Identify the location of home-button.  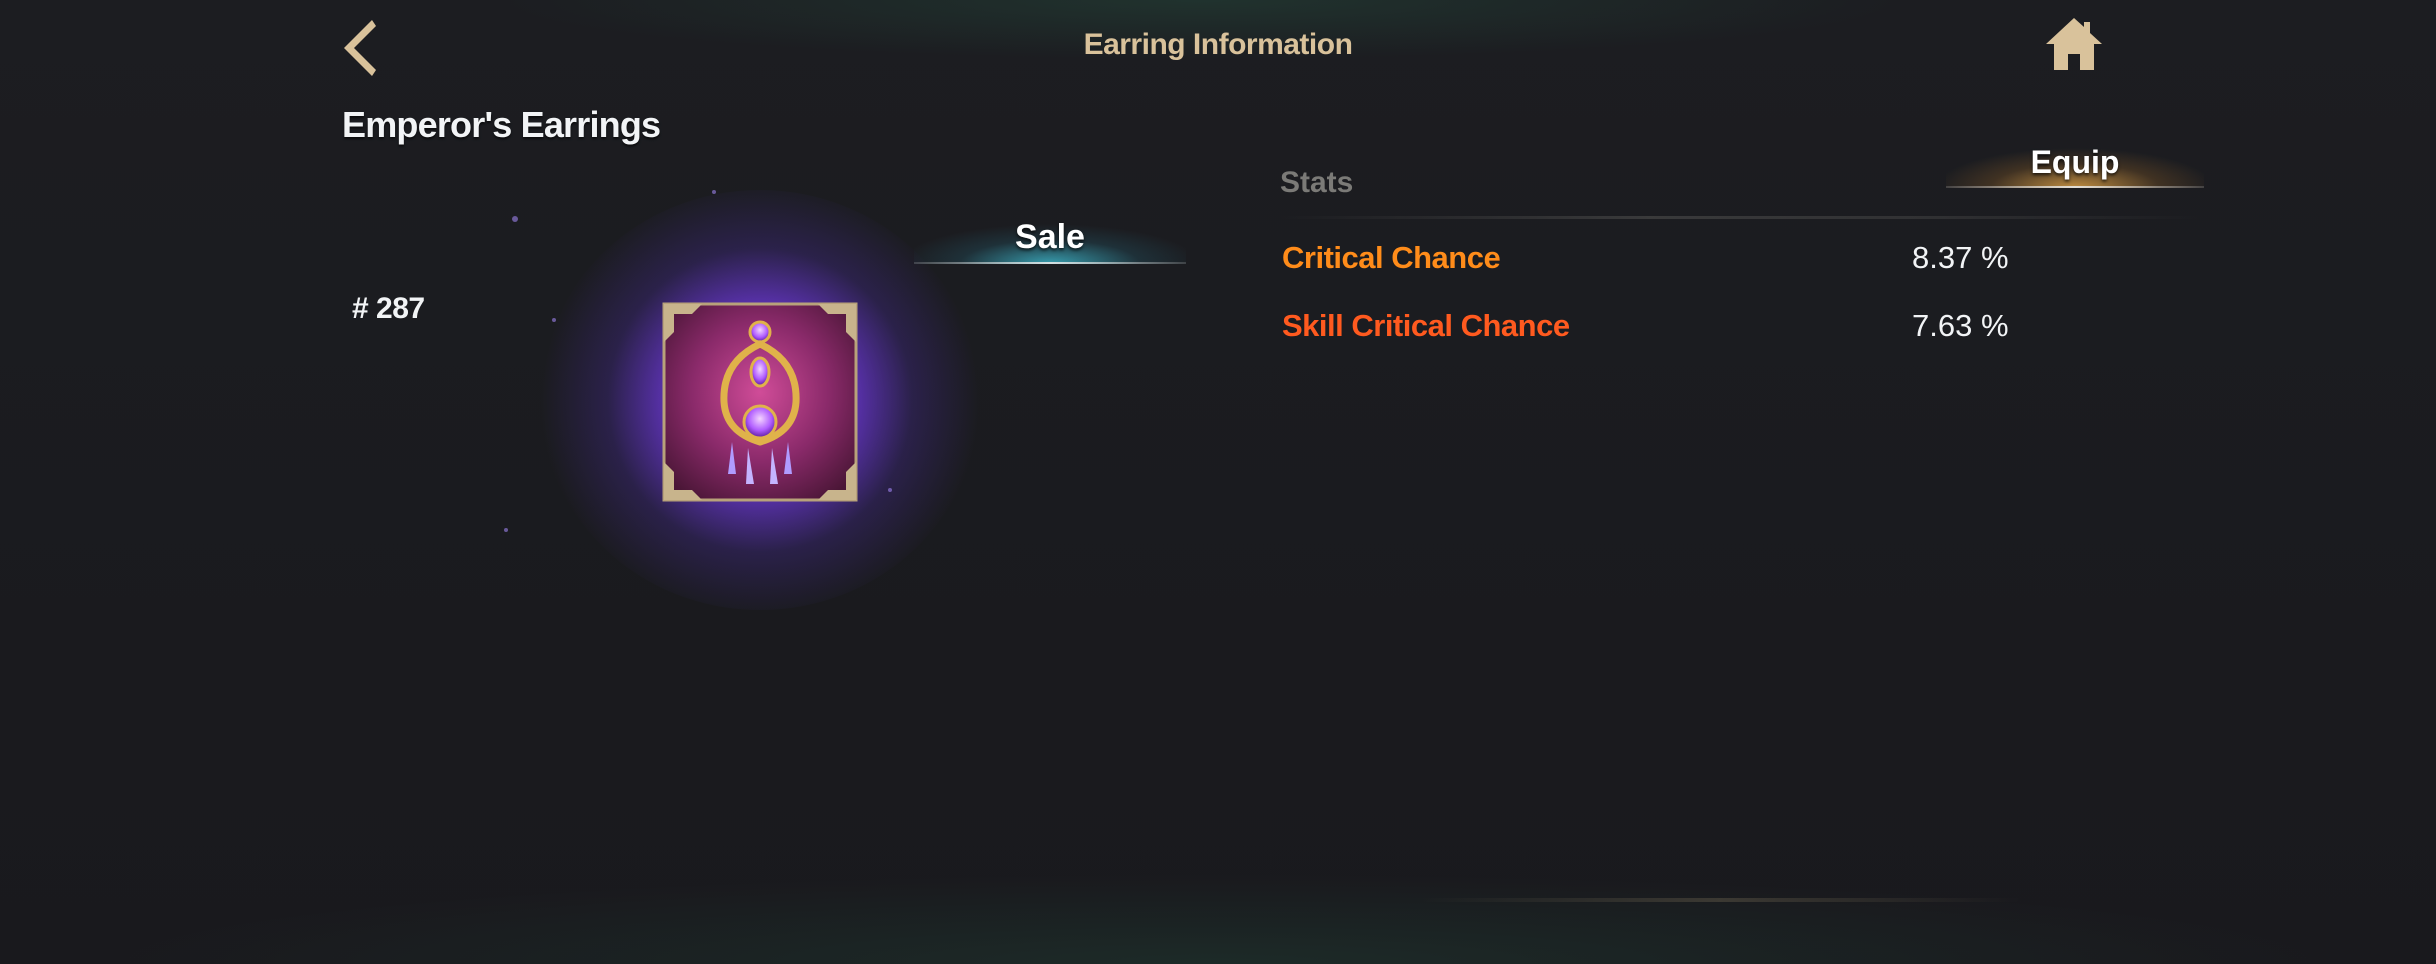
(2074, 44).